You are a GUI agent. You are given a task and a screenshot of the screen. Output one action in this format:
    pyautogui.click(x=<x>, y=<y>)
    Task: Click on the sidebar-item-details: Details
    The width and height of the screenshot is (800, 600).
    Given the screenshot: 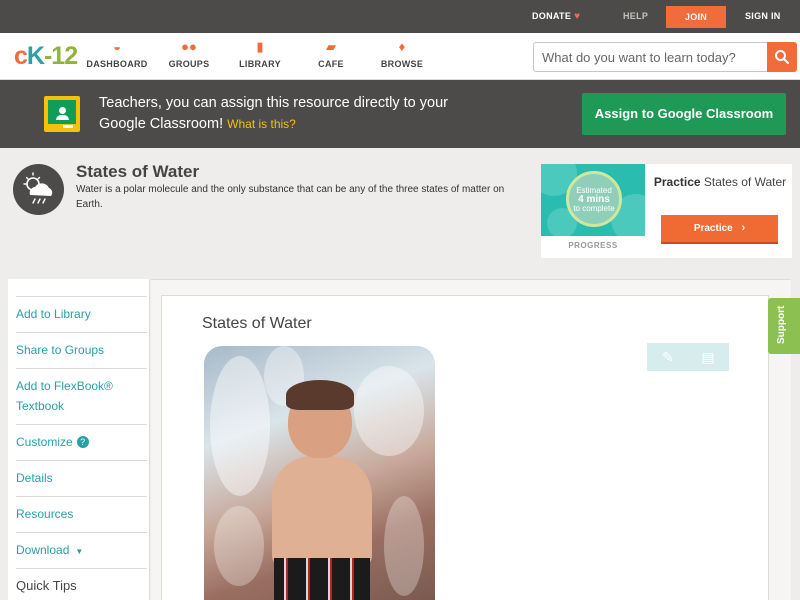 What is the action you would take?
    pyautogui.click(x=81, y=478)
    